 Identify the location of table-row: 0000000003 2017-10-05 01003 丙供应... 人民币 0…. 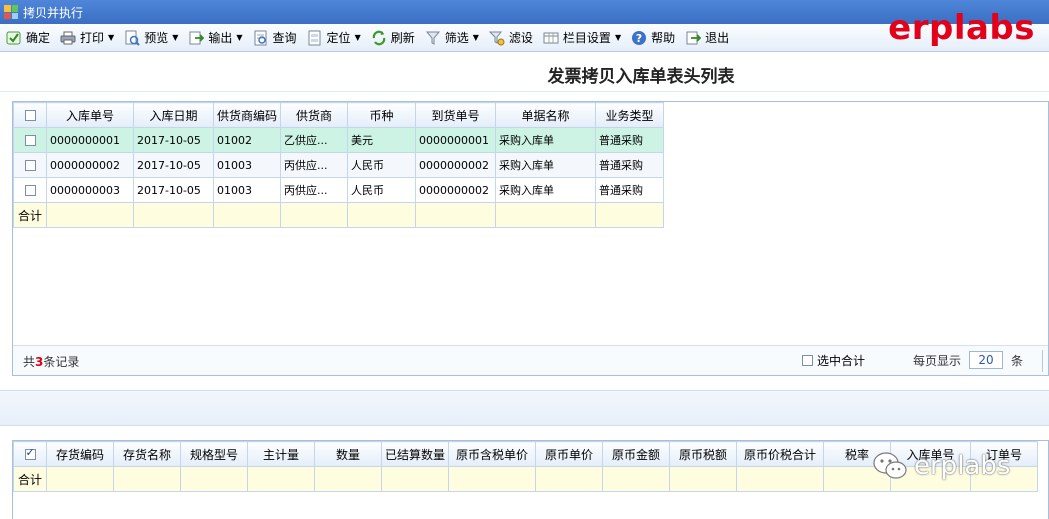
(339, 190).